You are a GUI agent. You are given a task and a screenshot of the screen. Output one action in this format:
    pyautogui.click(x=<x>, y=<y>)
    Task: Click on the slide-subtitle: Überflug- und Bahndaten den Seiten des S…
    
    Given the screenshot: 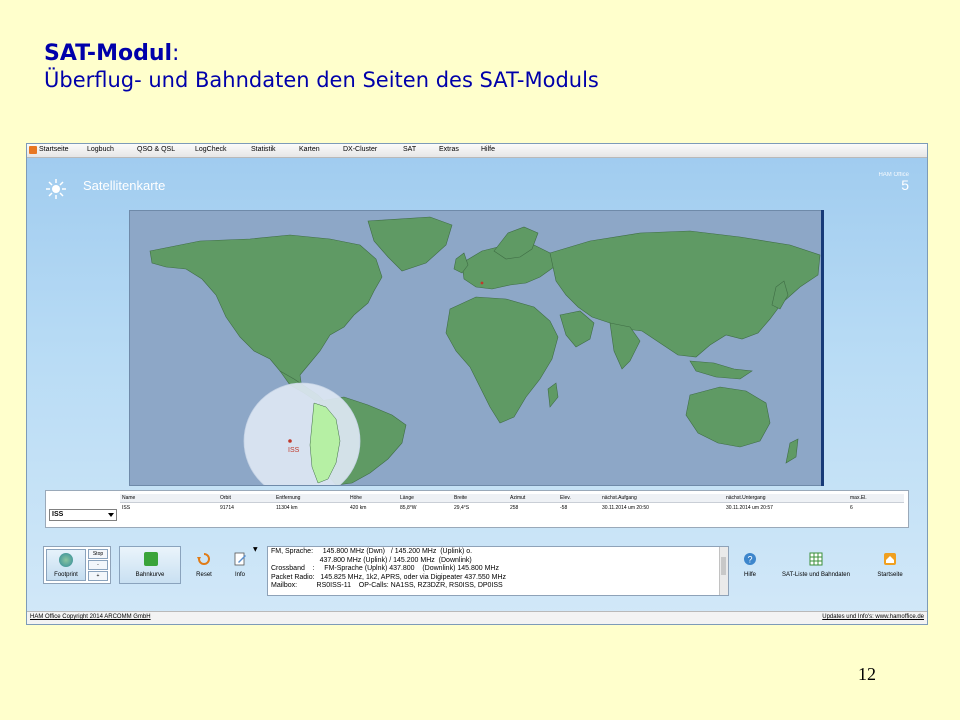 What is the action you would take?
    pyautogui.click(x=321, y=80)
    